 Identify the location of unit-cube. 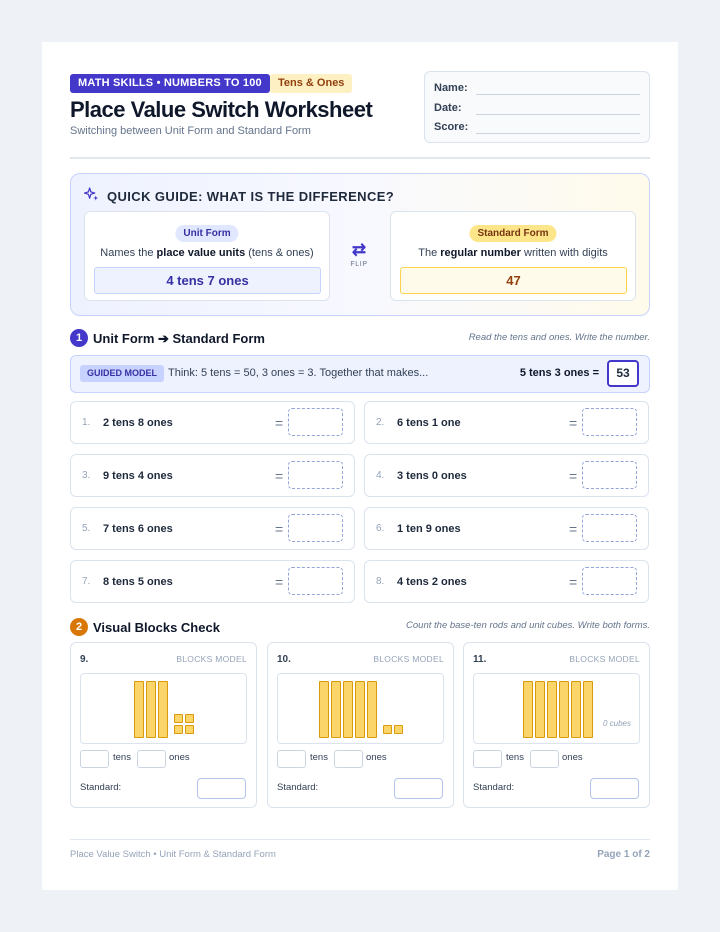
(398, 729).